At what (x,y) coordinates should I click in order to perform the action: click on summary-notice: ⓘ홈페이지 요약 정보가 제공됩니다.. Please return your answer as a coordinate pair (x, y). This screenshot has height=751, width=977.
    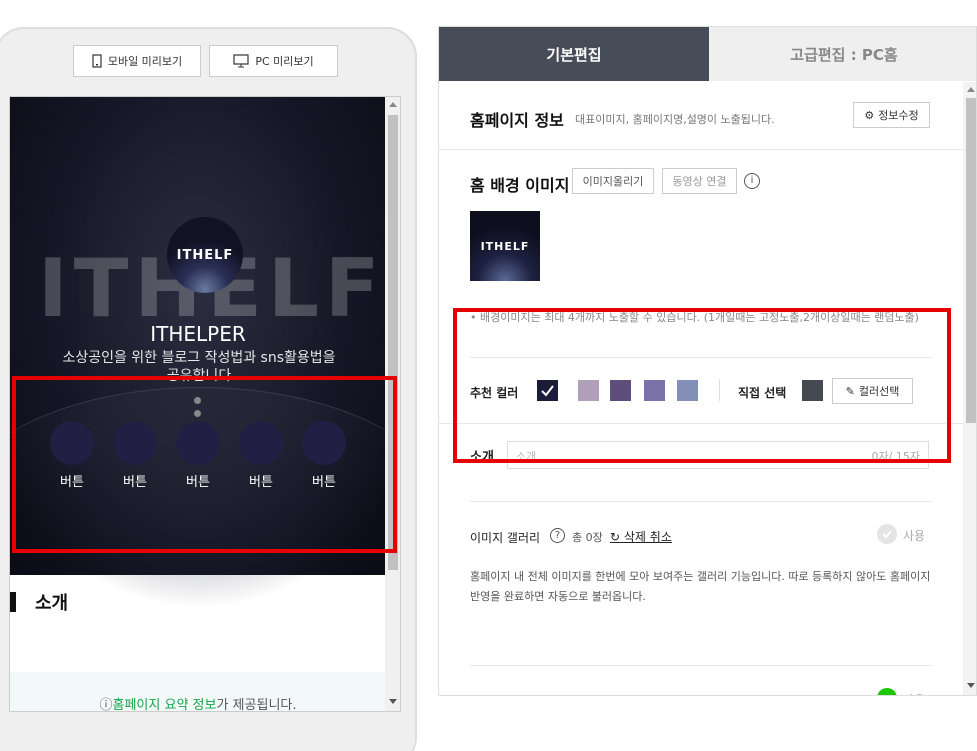
    Looking at the image, I should click on (198, 692).